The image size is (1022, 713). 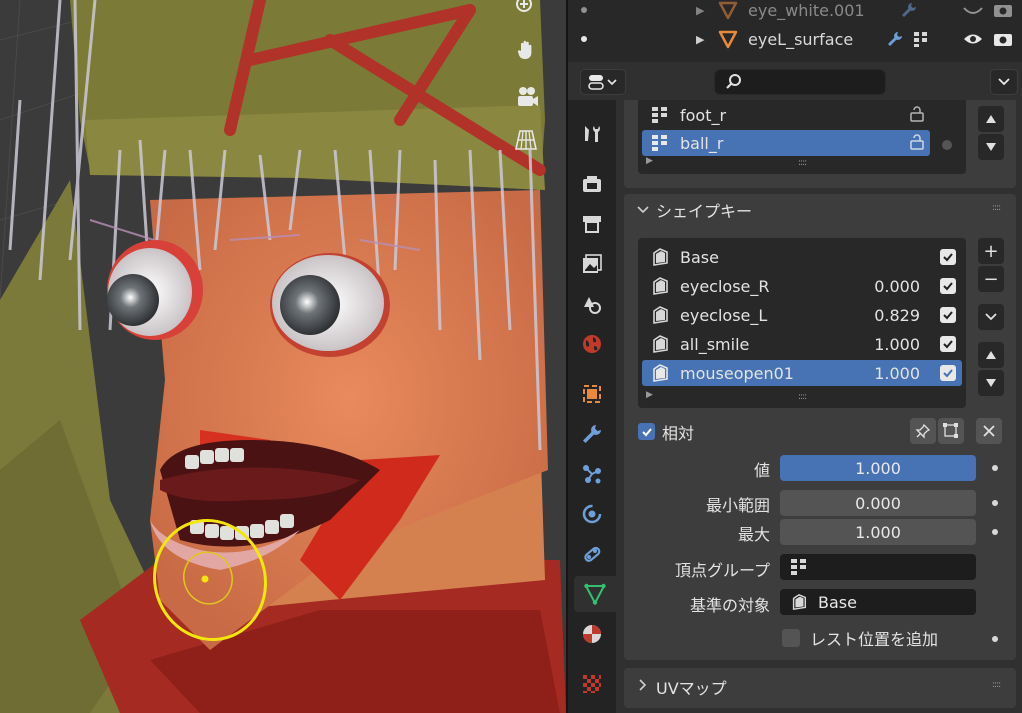 I want to click on relative-checkbox, so click(x=646, y=431).